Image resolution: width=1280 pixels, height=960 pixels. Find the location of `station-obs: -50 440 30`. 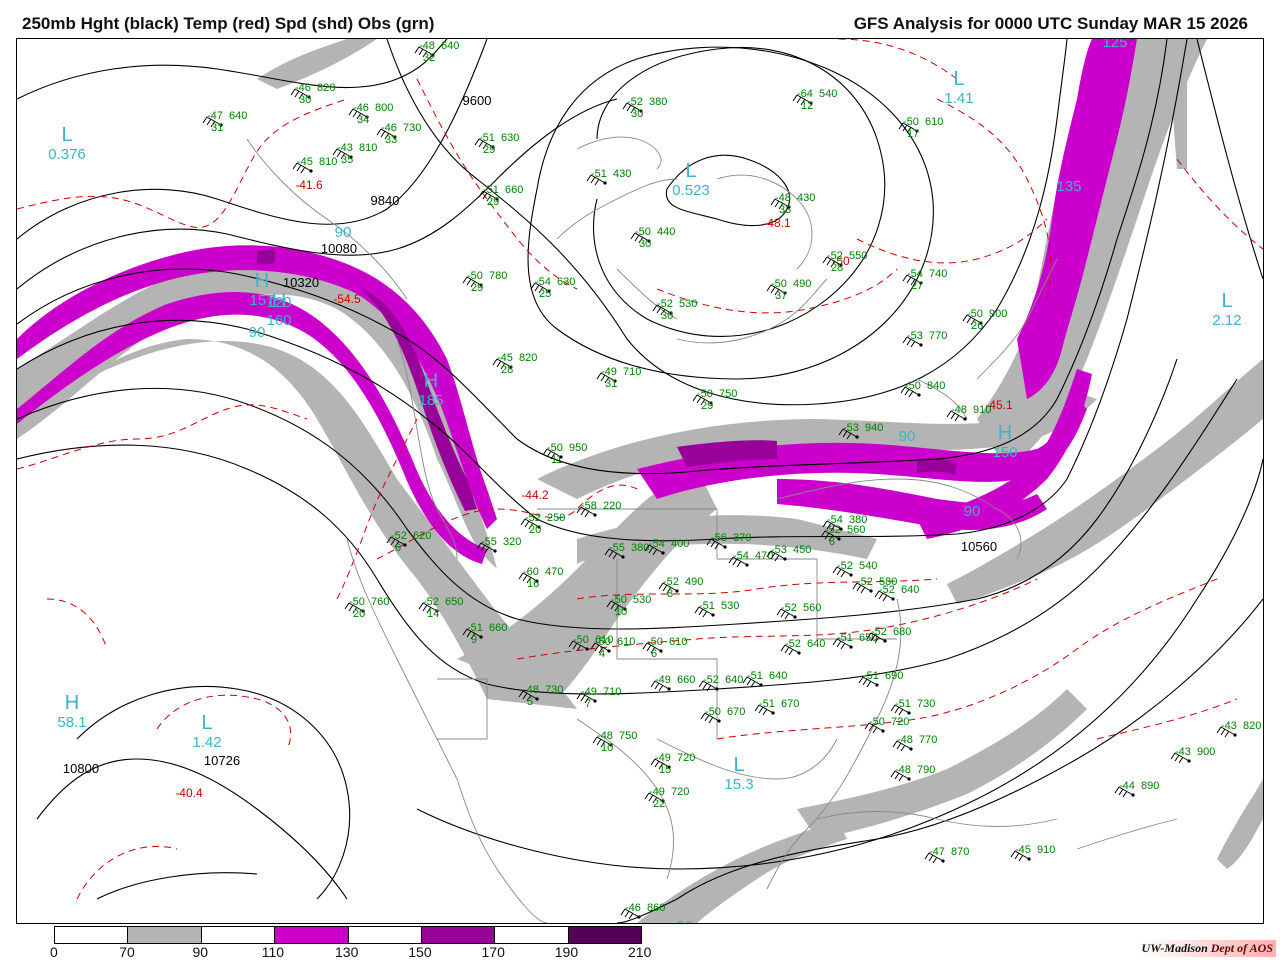

station-obs: -50 440 30 is located at coordinates (652, 238).